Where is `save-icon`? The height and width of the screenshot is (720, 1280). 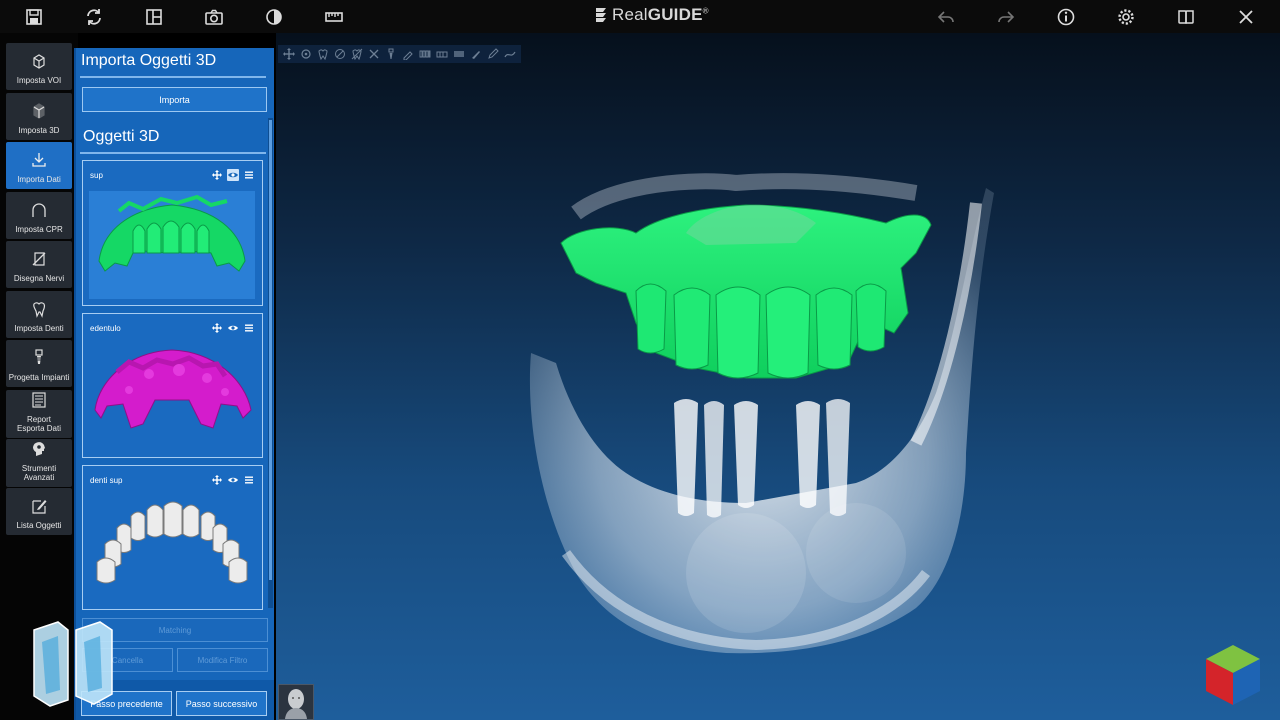 save-icon is located at coordinates (34, 17).